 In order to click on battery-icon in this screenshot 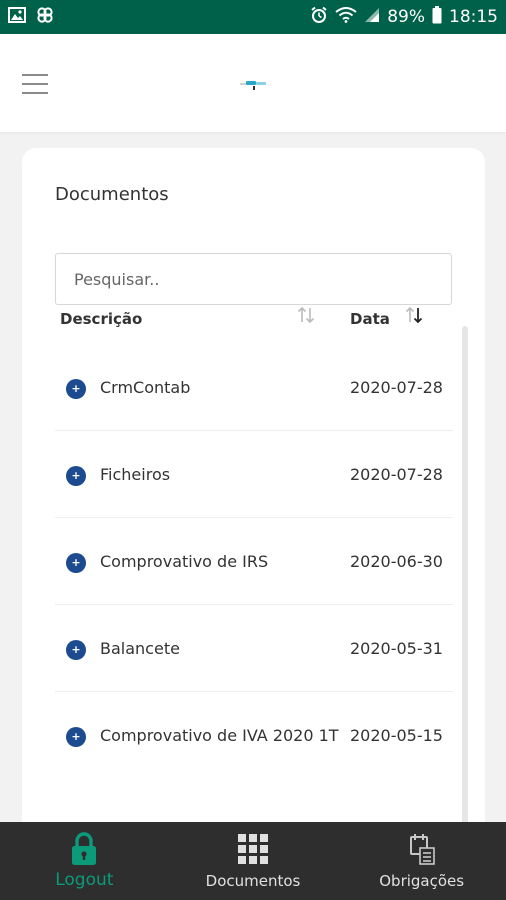, I will do `click(437, 17)`.